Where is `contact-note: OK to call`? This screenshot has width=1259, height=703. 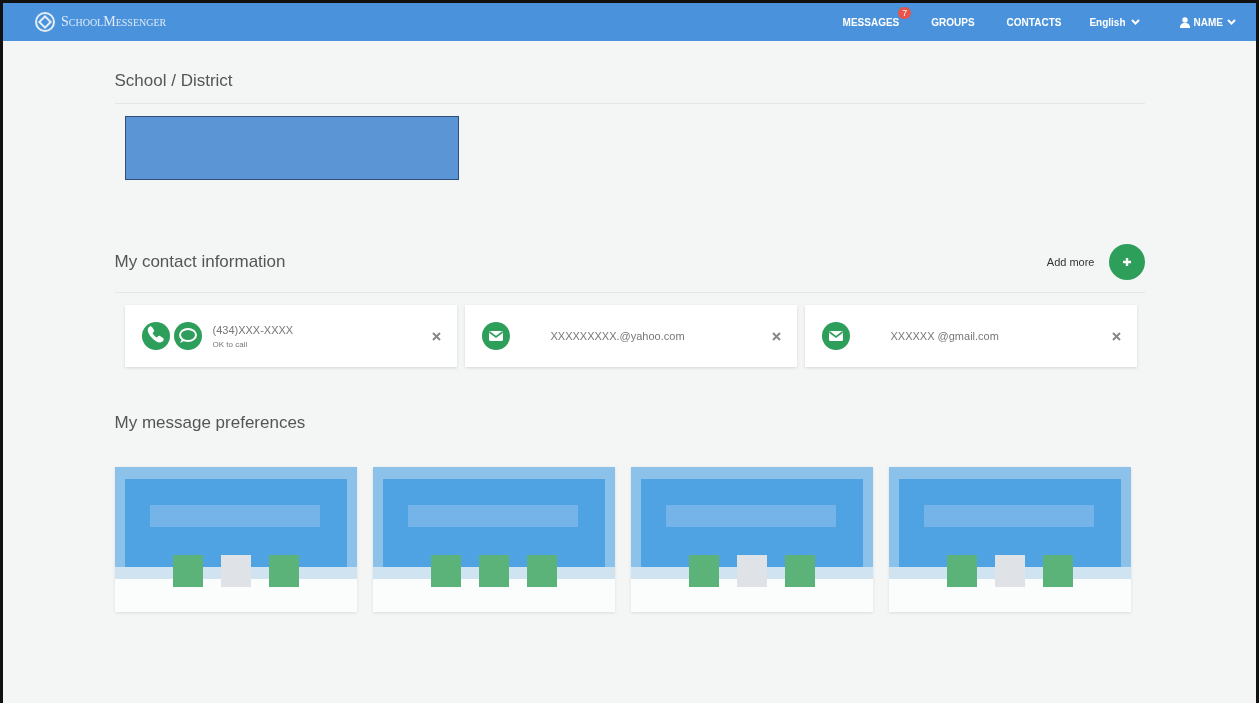
contact-note: OK to call is located at coordinates (230, 344).